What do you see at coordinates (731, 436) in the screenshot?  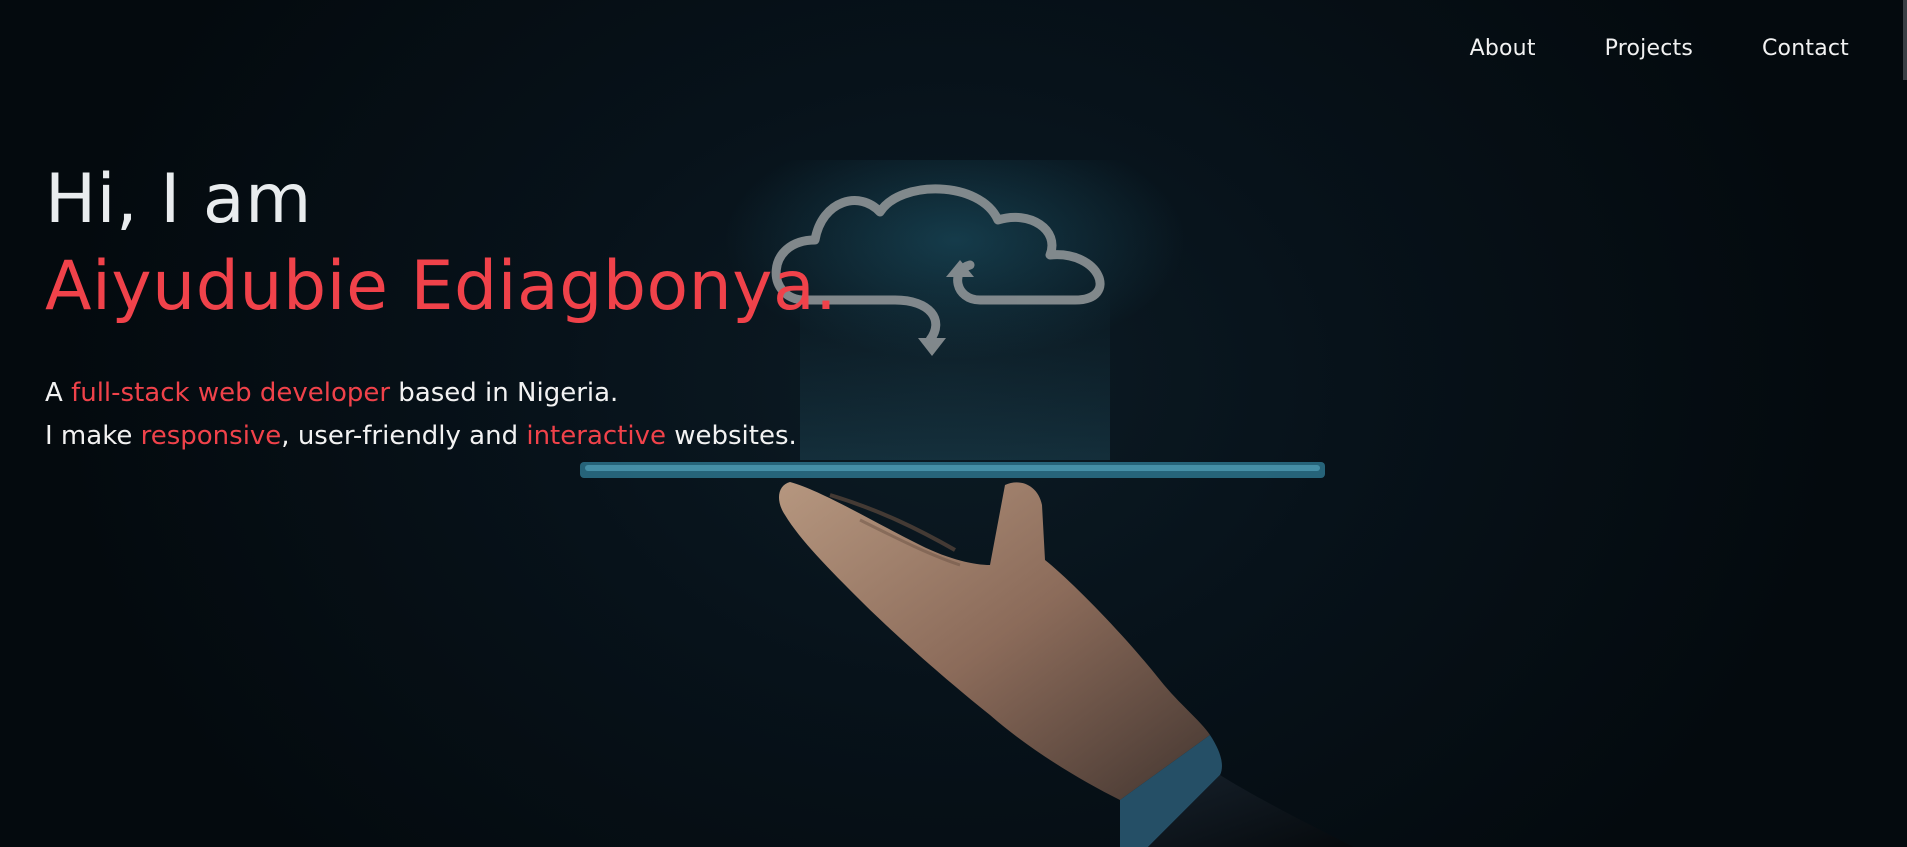 I see `tagline-text: websites.` at bounding box center [731, 436].